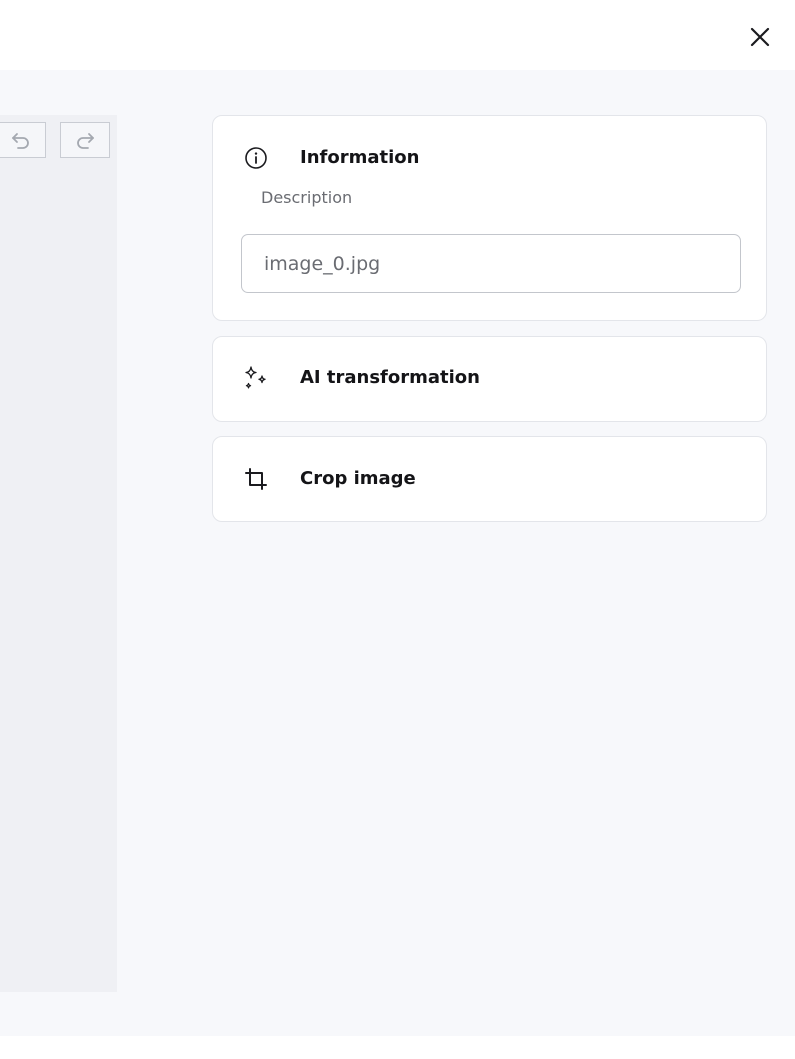  Describe the element at coordinates (20, 141) in the screenshot. I see `undo-icon` at that location.